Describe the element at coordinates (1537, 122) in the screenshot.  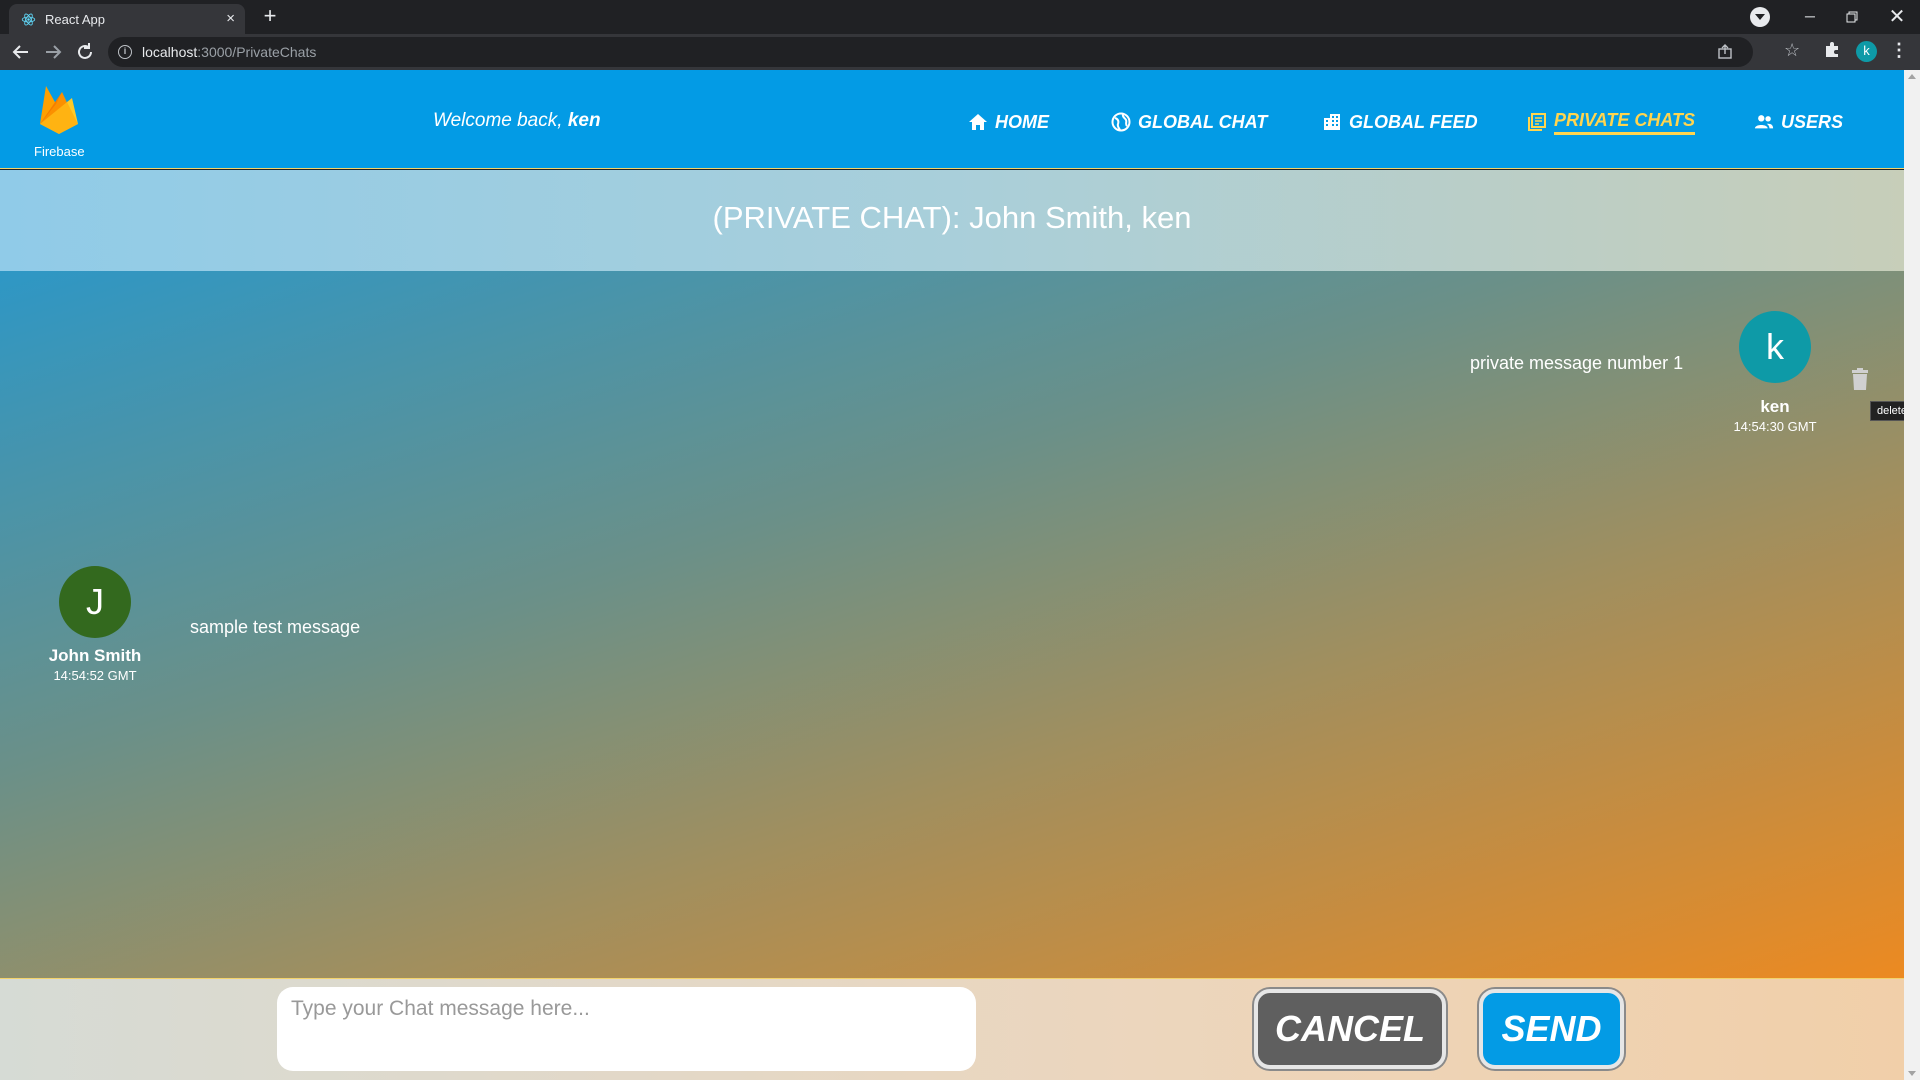
I see `chat-list-icon` at that location.